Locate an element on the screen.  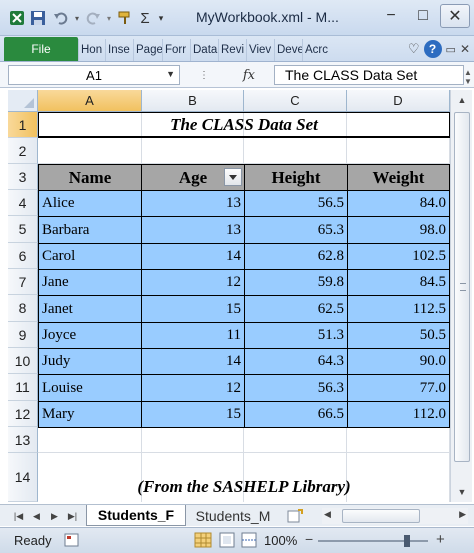
cell-age: 15 is located at coordinates (193, 414).